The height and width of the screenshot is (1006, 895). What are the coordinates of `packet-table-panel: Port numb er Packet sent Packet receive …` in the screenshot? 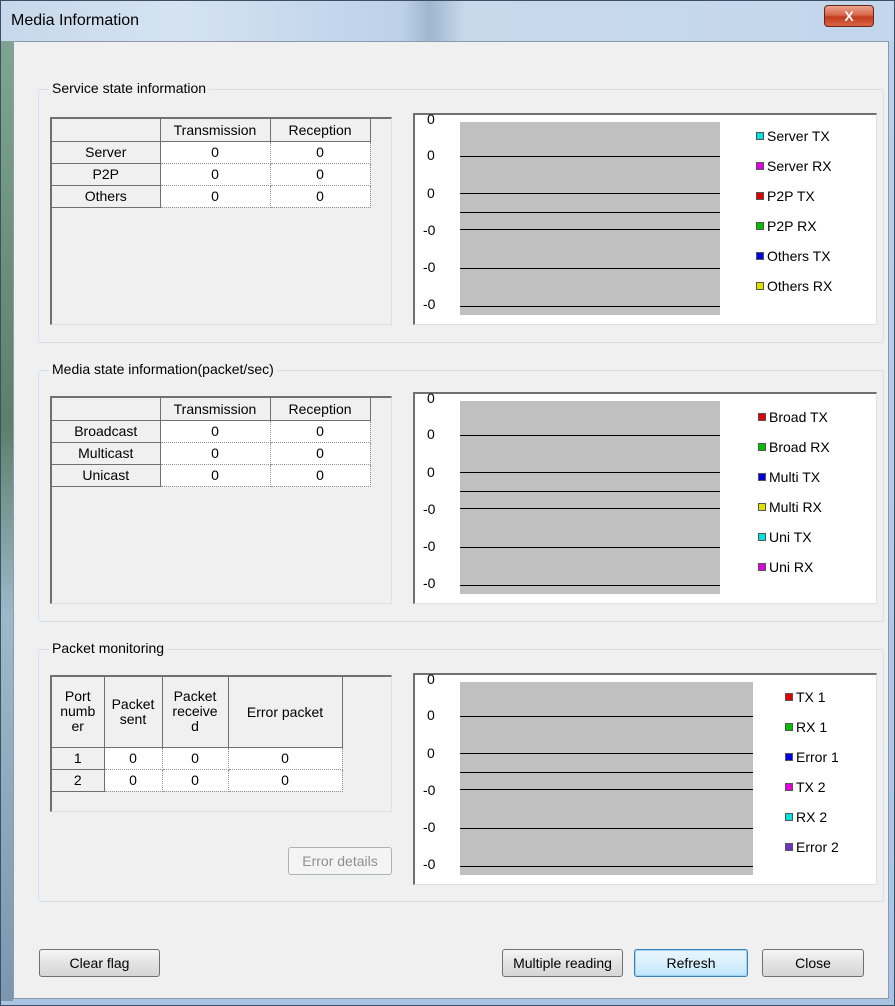 It's located at (221, 743).